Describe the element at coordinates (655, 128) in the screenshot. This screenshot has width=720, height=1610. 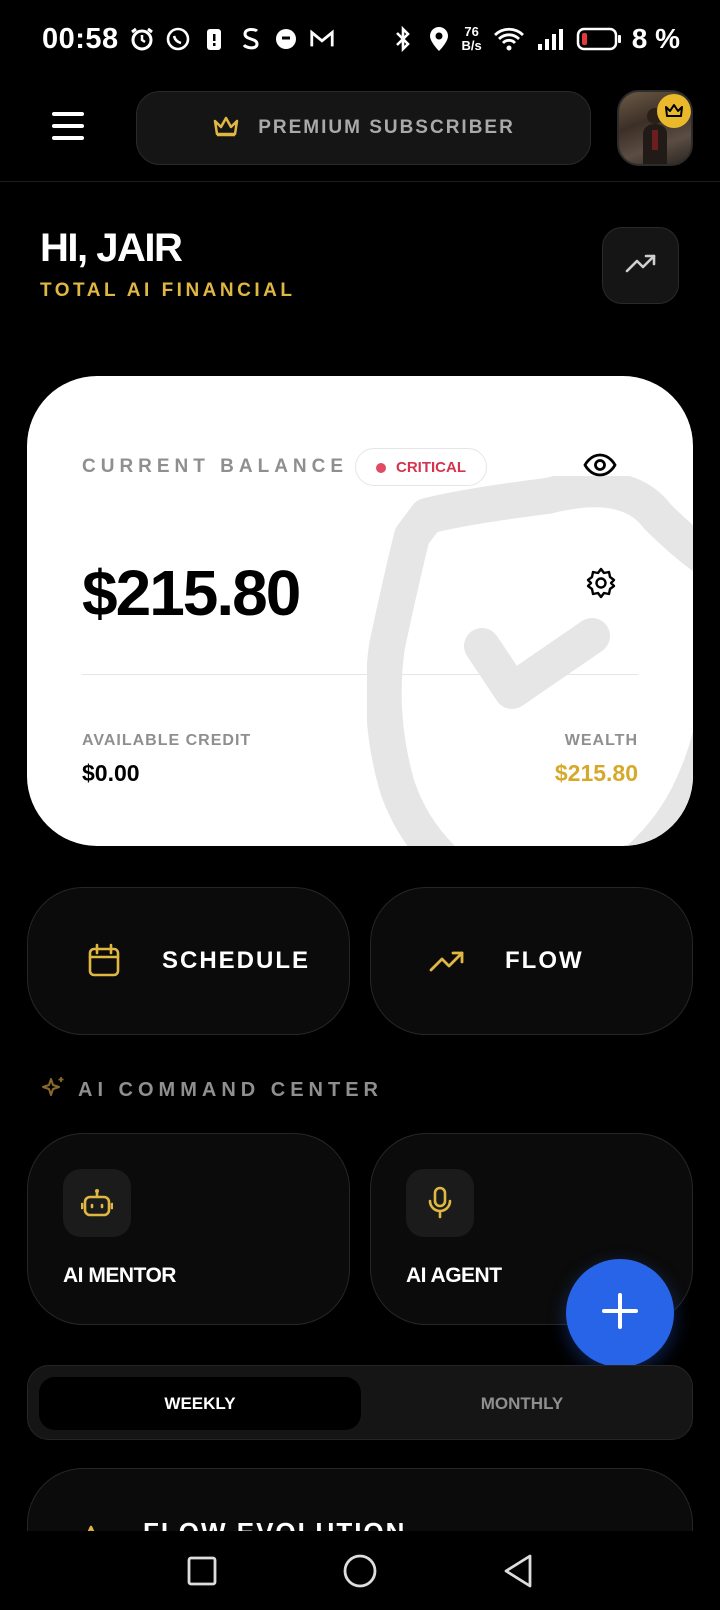
I see `avatar` at that location.